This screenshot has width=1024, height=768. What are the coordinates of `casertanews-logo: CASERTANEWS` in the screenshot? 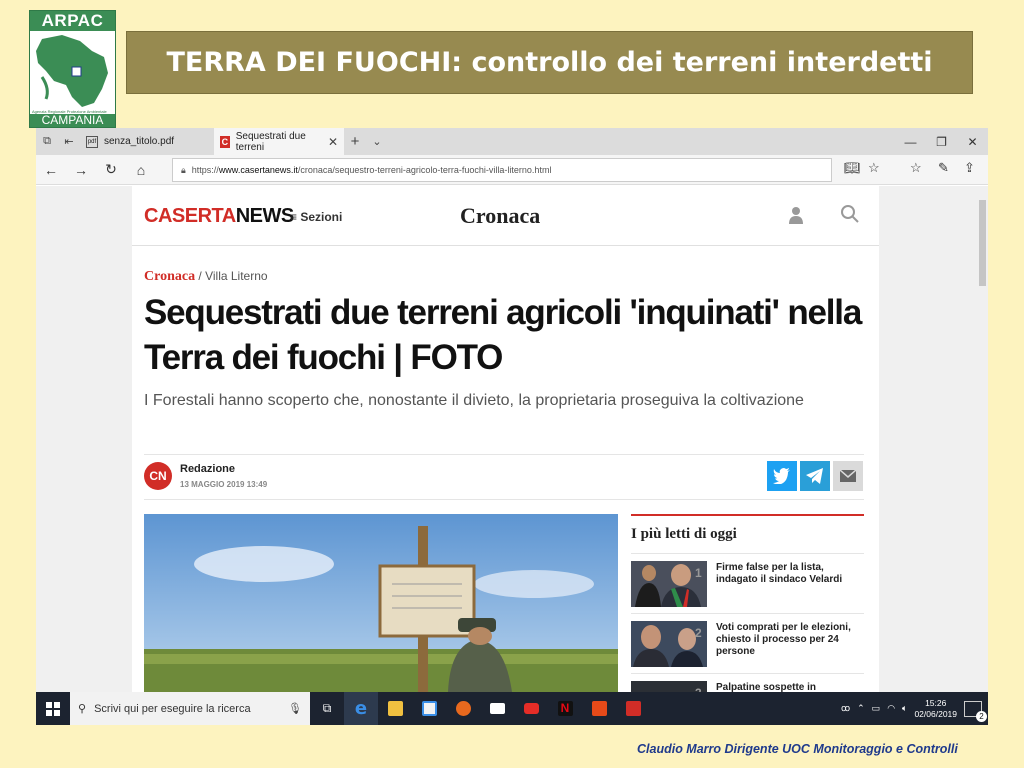 It's located at (219, 216).